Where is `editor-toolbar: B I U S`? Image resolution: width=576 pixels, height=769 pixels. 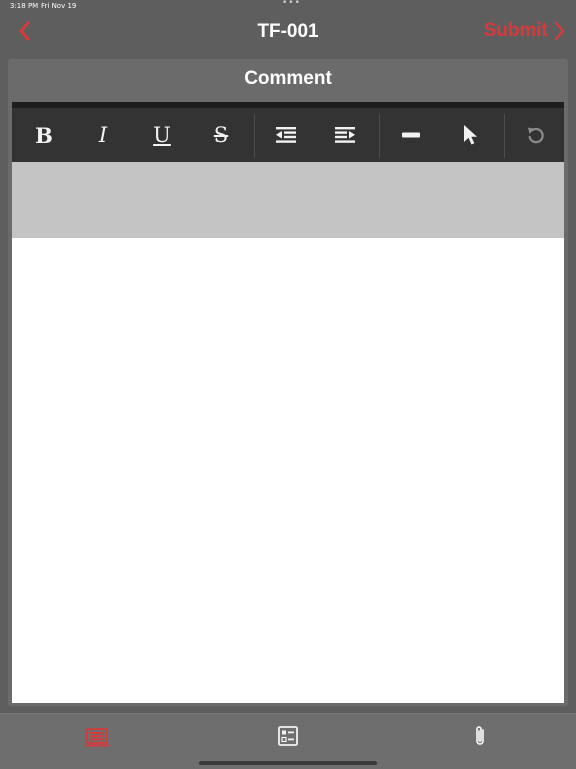 editor-toolbar: B I U S is located at coordinates (288, 132).